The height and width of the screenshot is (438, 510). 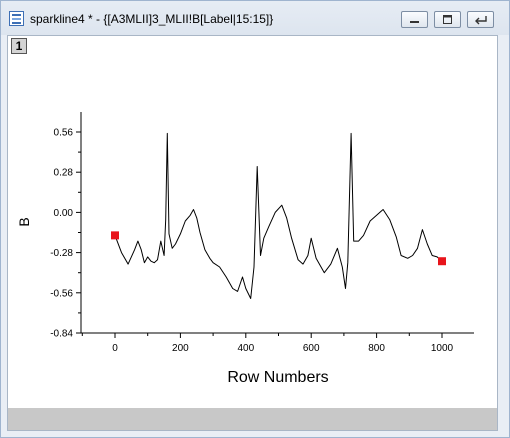 What do you see at coordinates (64, 173) in the screenshot?
I see `y-tick-label: 0.28` at bounding box center [64, 173].